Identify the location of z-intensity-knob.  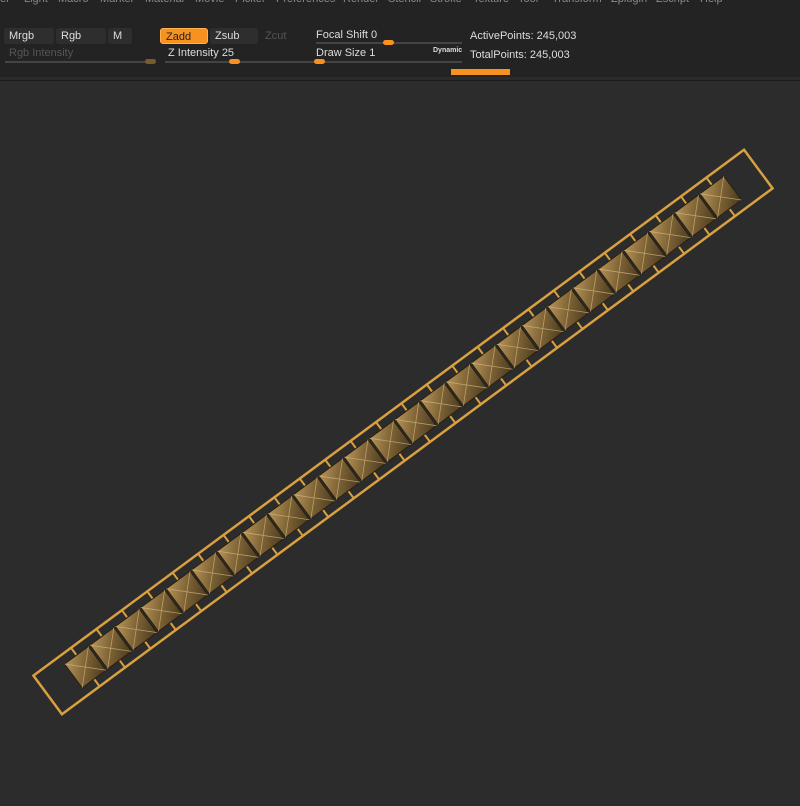
(234, 61).